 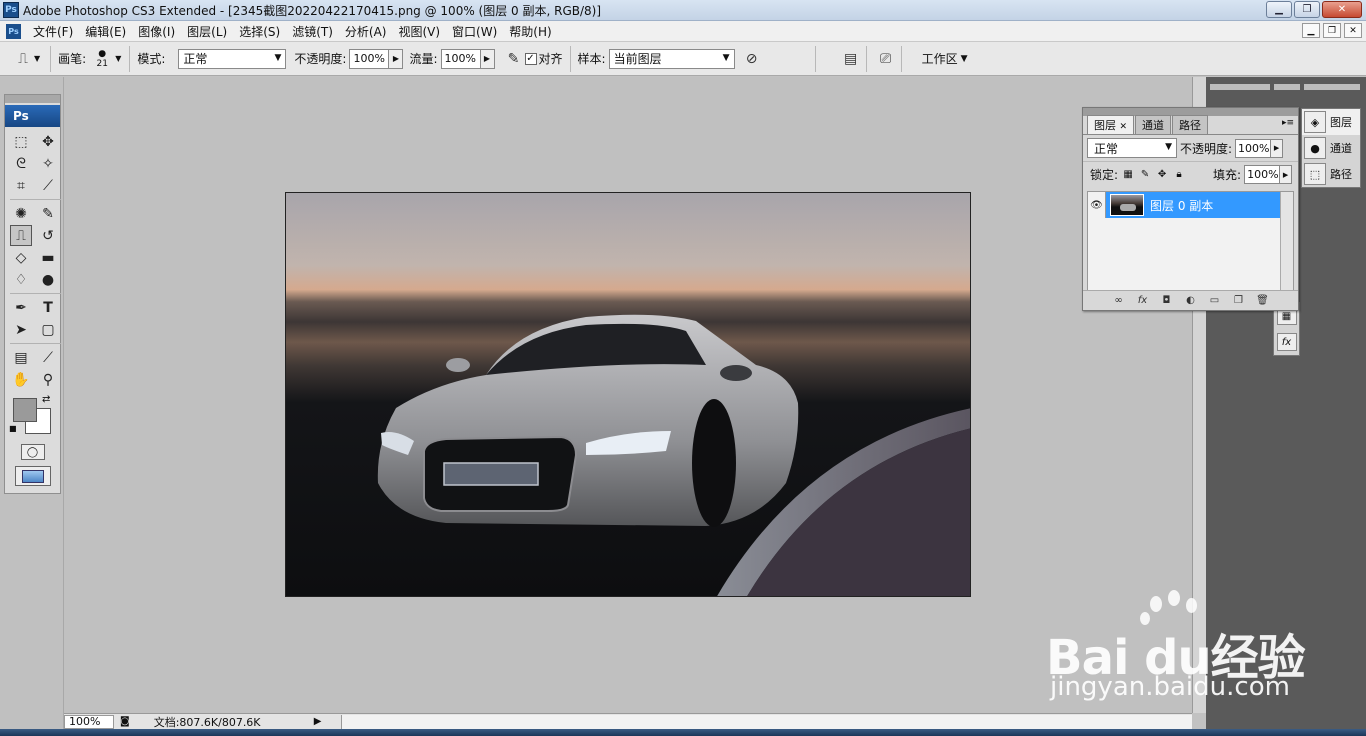 What do you see at coordinates (1332, 30) in the screenshot?
I see `doc-restore-button: ❐` at bounding box center [1332, 30].